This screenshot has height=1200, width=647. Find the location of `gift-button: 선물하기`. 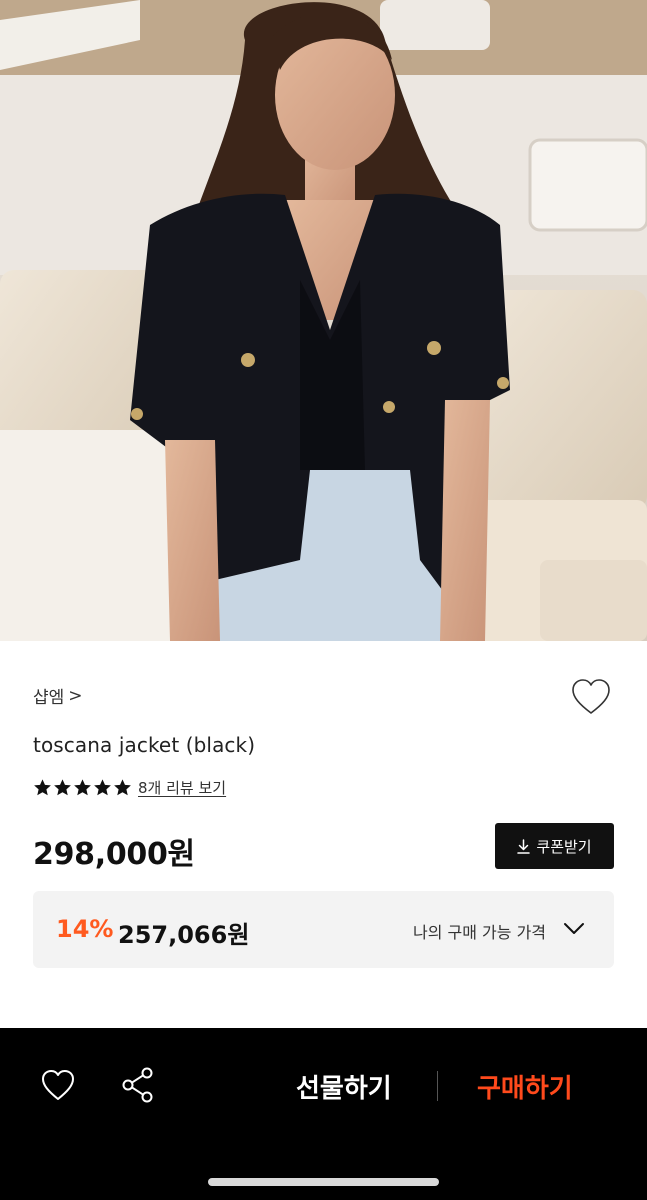

gift-button: 선물하기 is located at coordinates (344, 1086).